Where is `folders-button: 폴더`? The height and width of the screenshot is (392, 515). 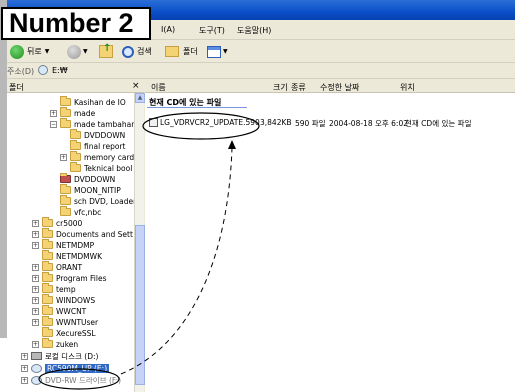
folders-button: 폴더 is located at coordinates (181, 51).